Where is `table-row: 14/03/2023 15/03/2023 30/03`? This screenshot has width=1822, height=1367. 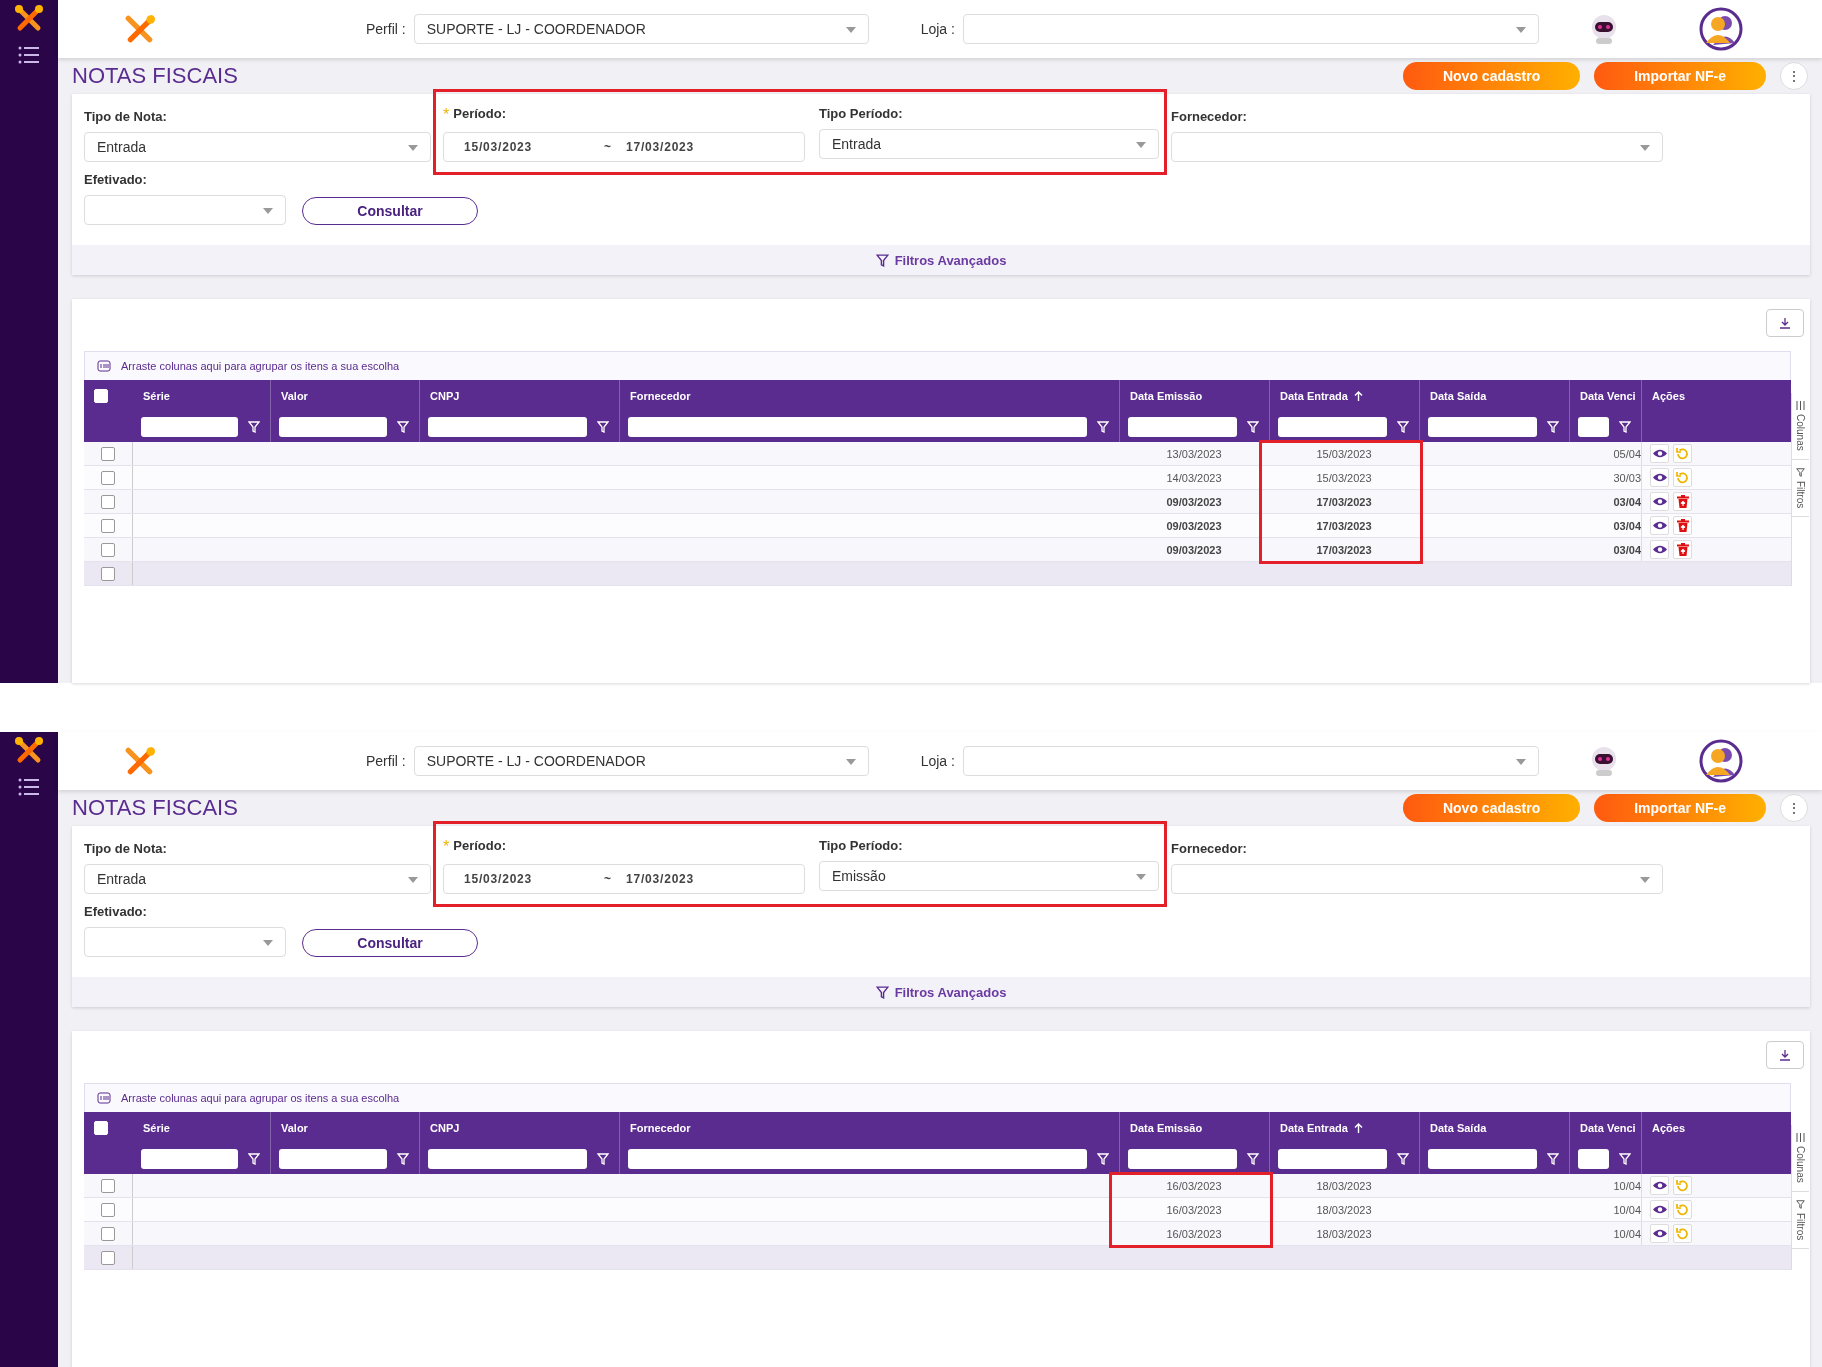
table-row: 14/03/2023 15/03/2023 30/03 is located at coordinates (937, 478).